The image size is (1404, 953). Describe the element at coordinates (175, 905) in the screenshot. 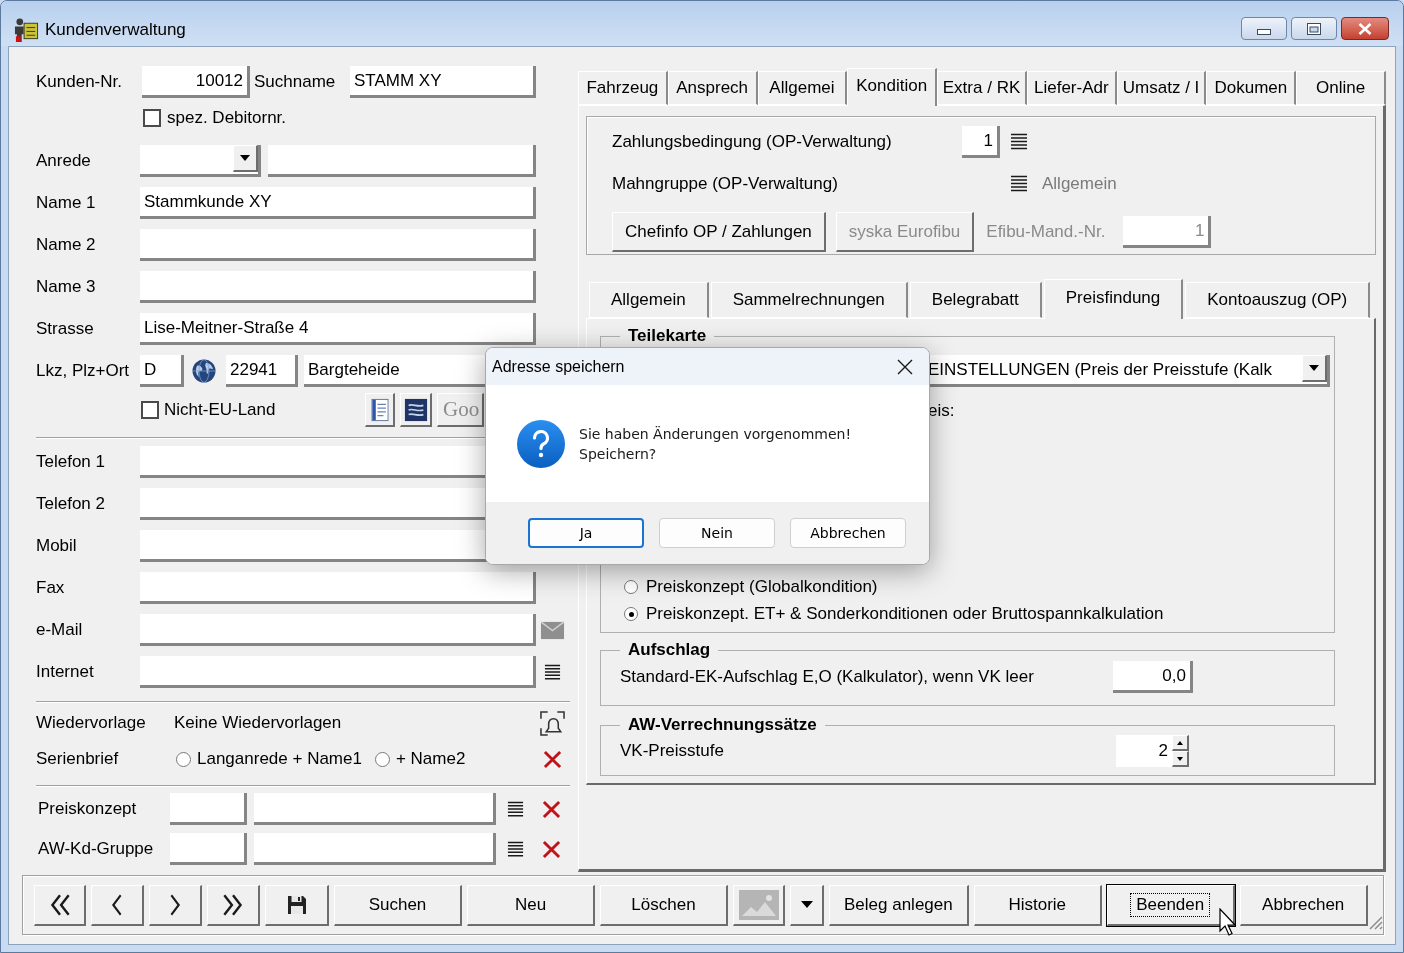

I see `next-button` at that location.